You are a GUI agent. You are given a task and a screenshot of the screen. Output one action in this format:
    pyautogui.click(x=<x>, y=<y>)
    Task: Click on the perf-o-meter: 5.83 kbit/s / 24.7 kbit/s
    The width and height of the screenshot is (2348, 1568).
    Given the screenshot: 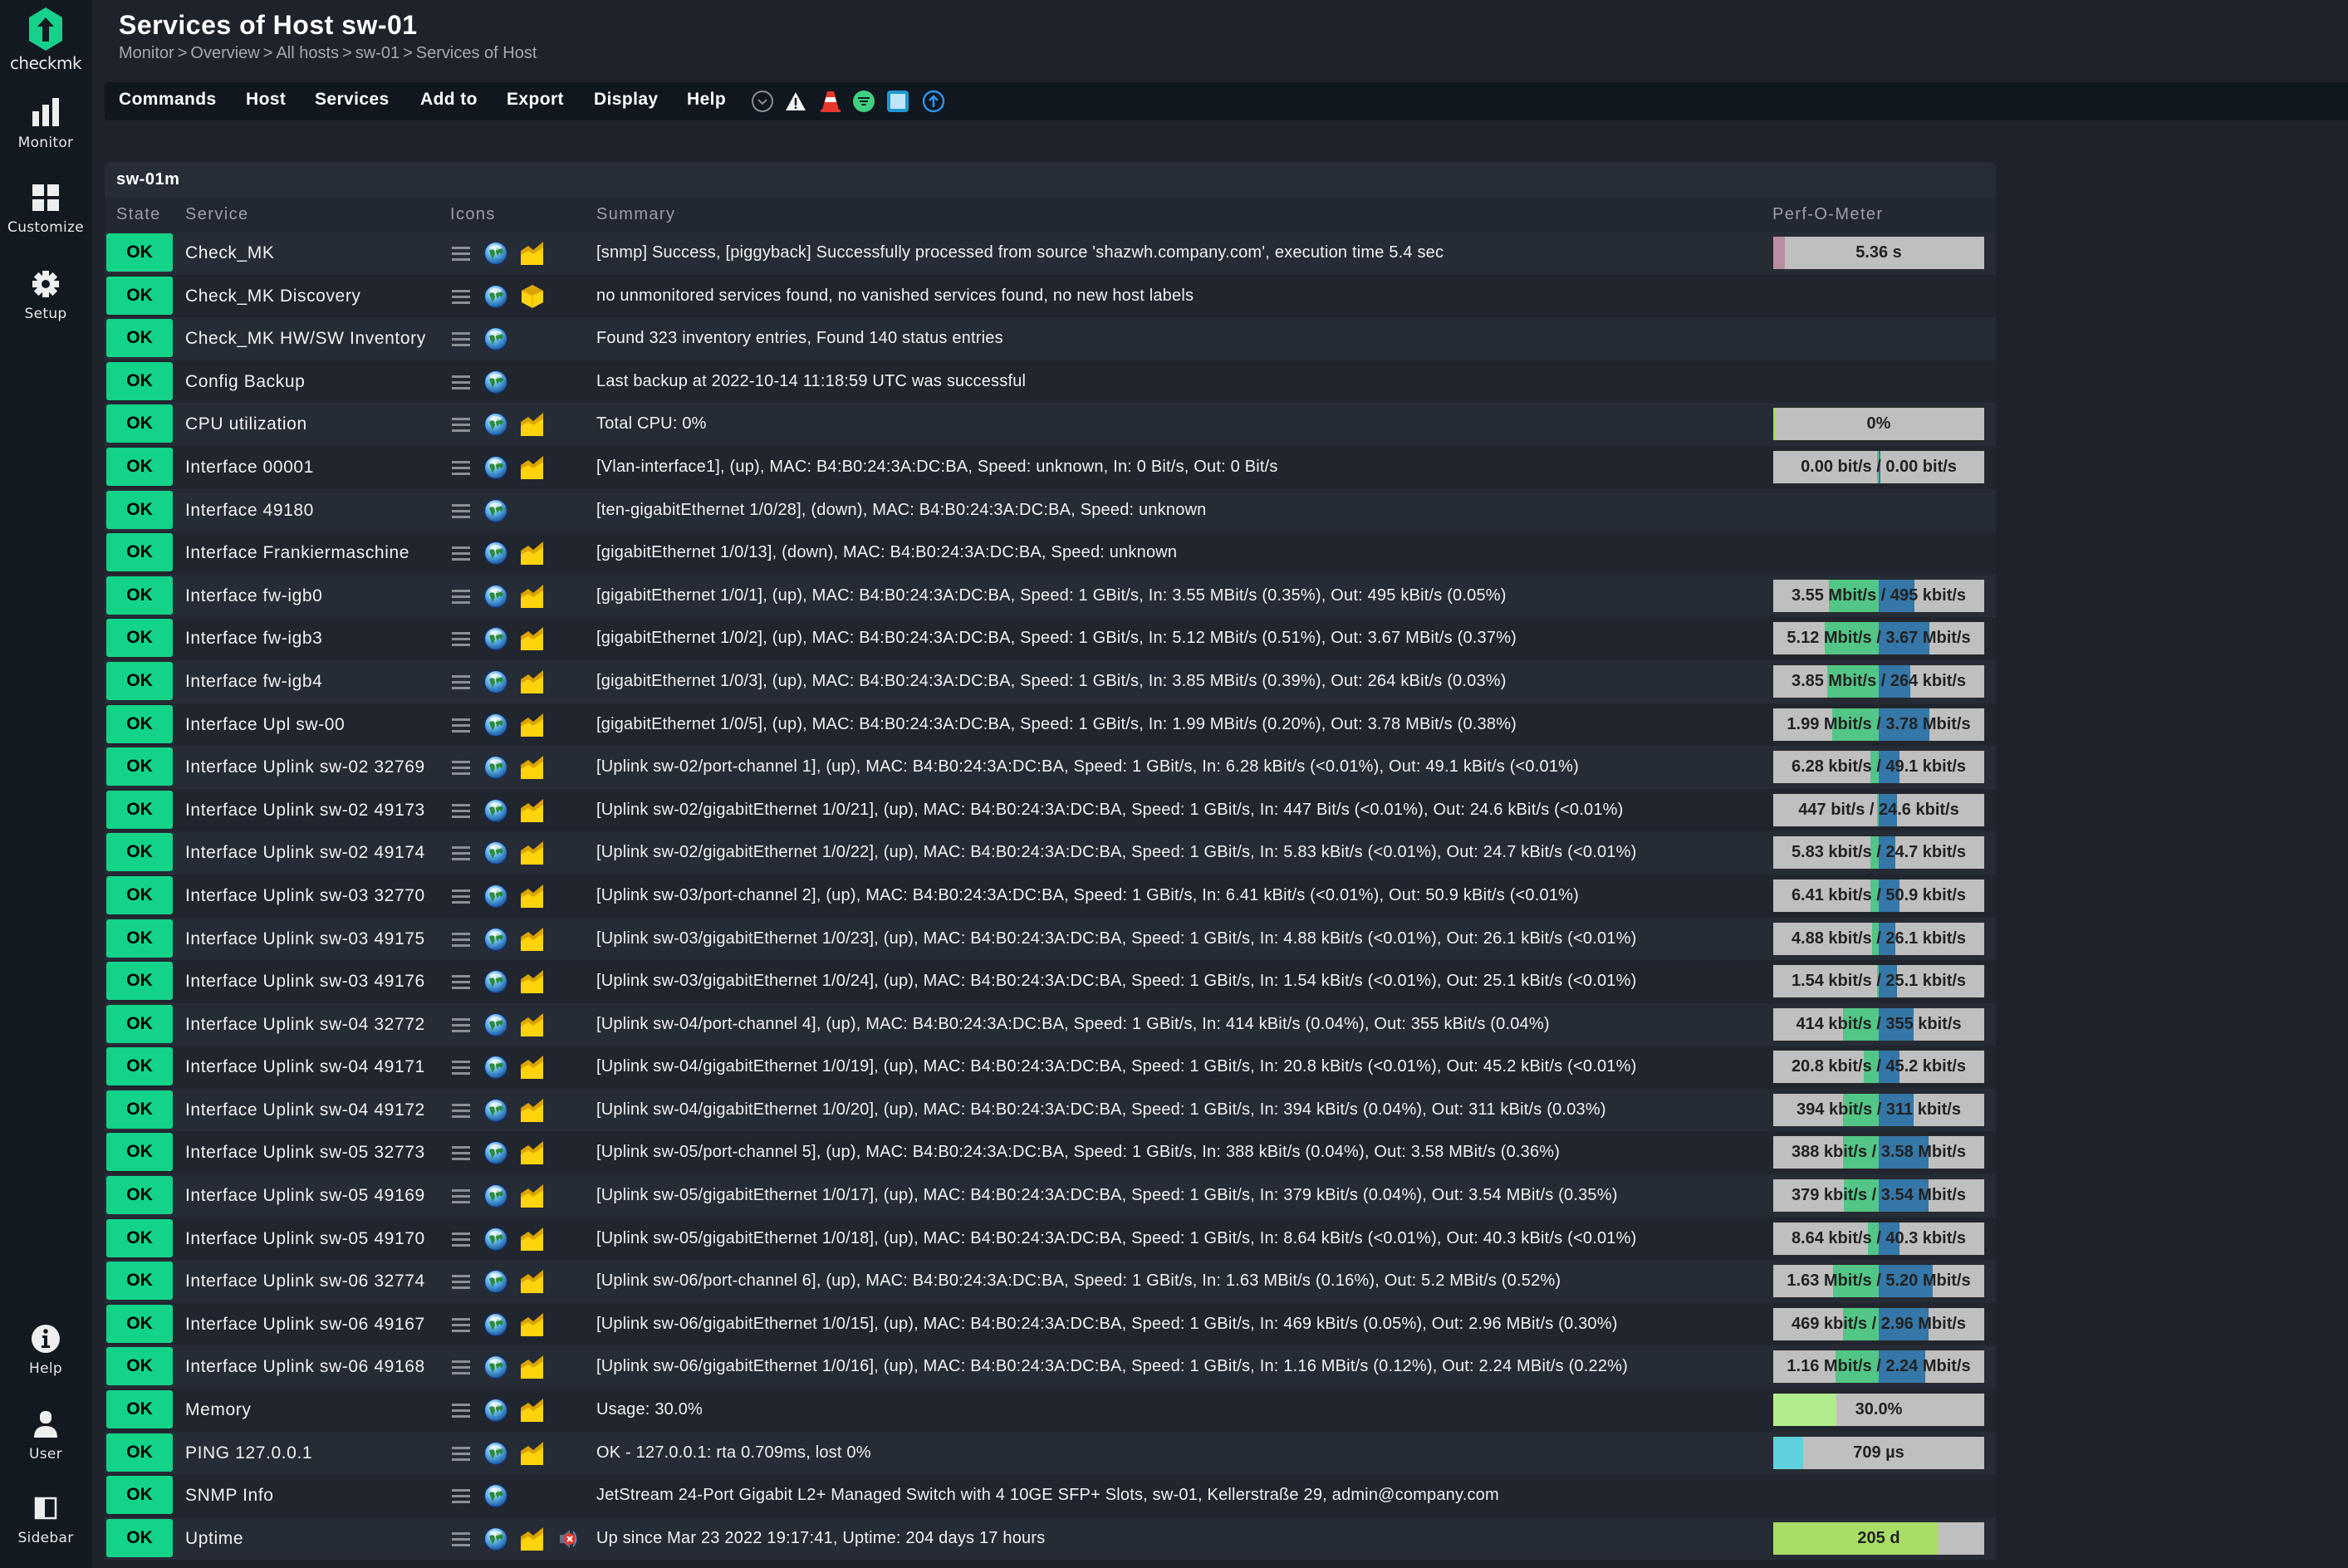 What is the action you would take?
    pyautogui.click(x=1878, y=852)
    